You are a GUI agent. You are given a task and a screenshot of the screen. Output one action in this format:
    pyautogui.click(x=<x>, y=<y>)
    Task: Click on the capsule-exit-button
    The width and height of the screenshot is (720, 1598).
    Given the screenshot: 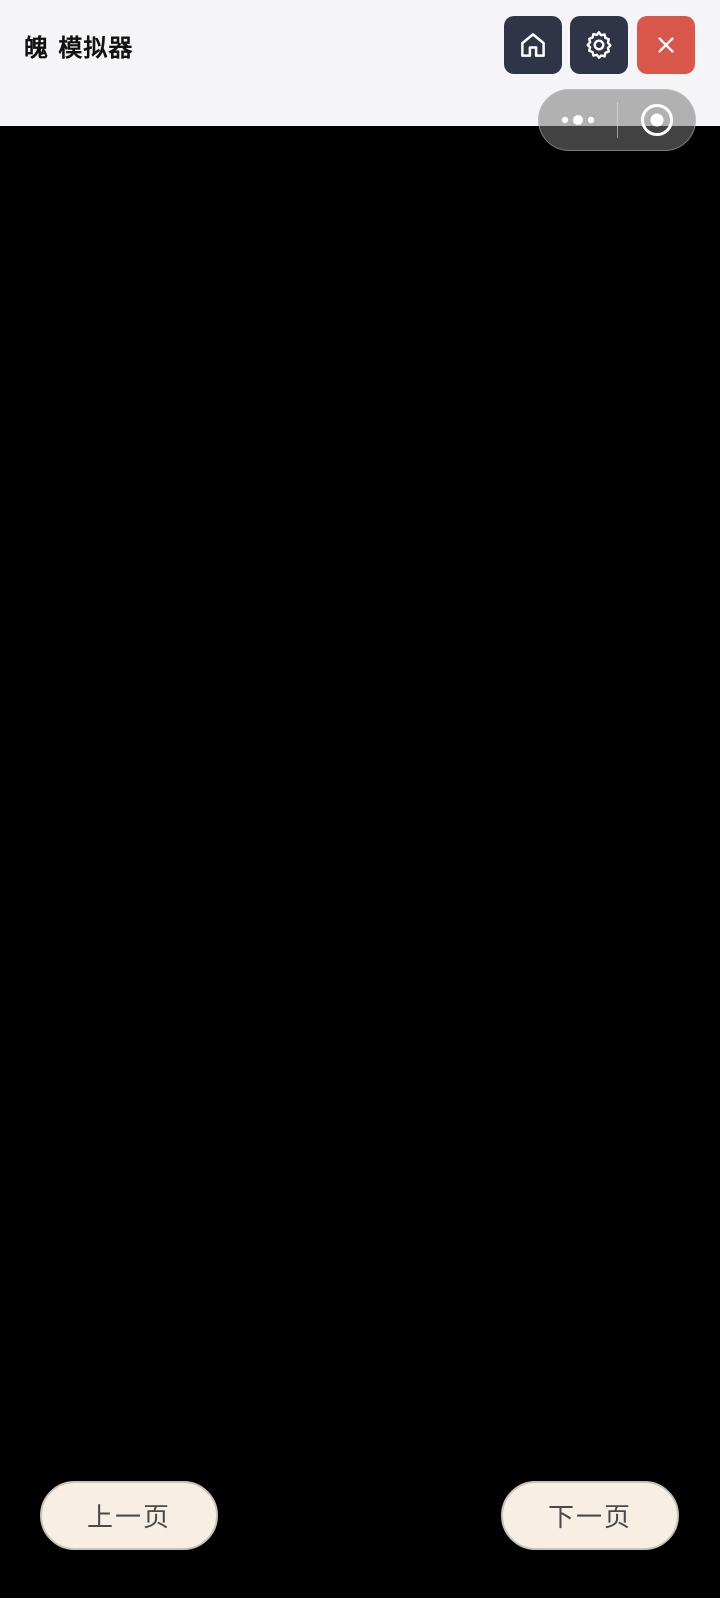 What is the action you would take?
    pyautogui.click(x=656, y=120)
    